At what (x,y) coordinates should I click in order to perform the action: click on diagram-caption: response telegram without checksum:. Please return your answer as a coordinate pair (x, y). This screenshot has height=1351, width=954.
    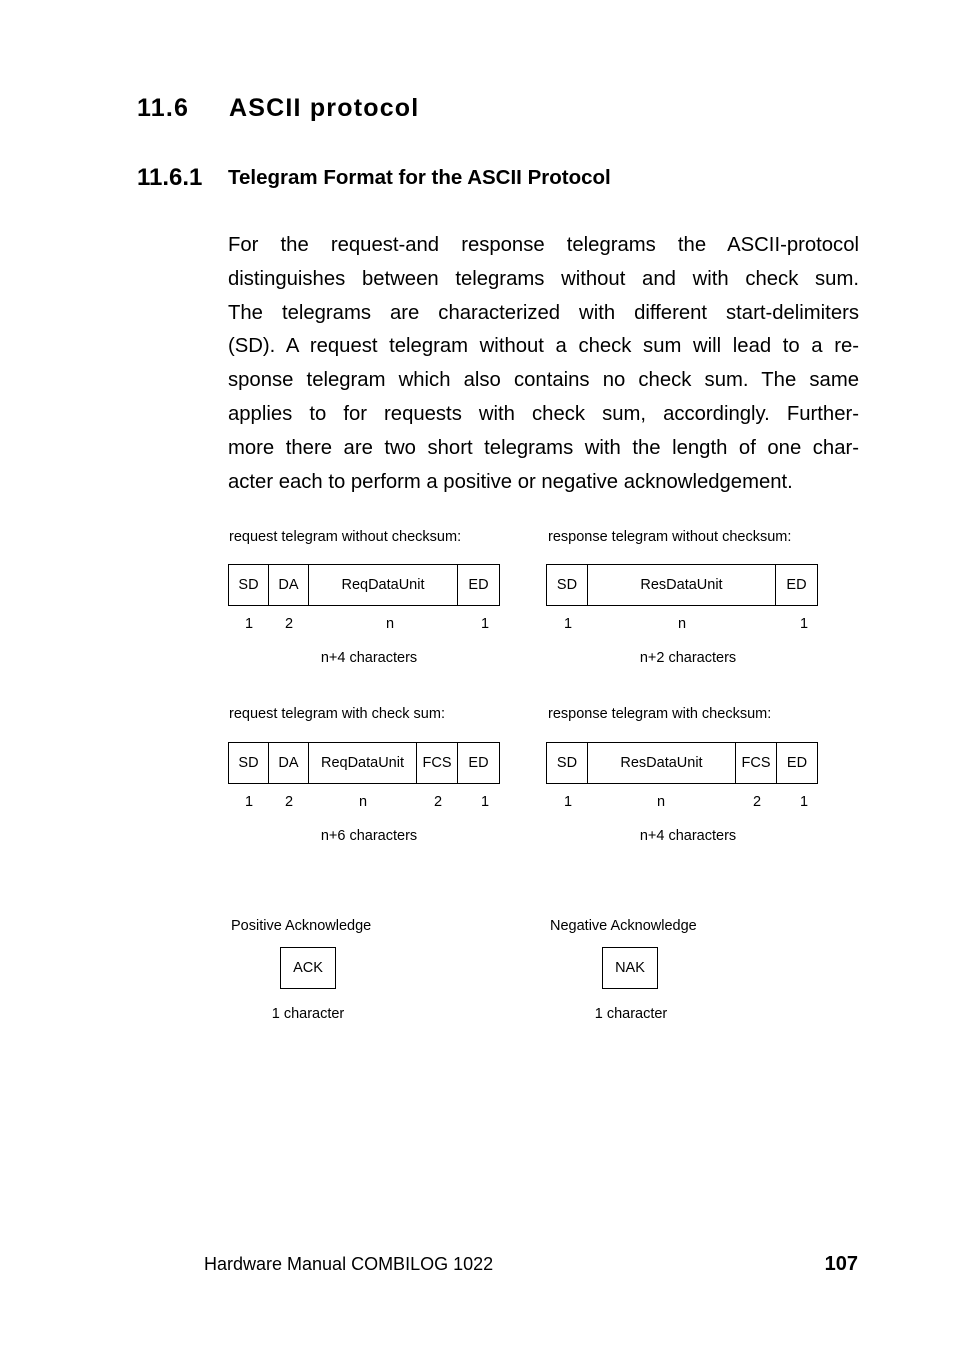
    Looking at the image, I should click on (670, 537).